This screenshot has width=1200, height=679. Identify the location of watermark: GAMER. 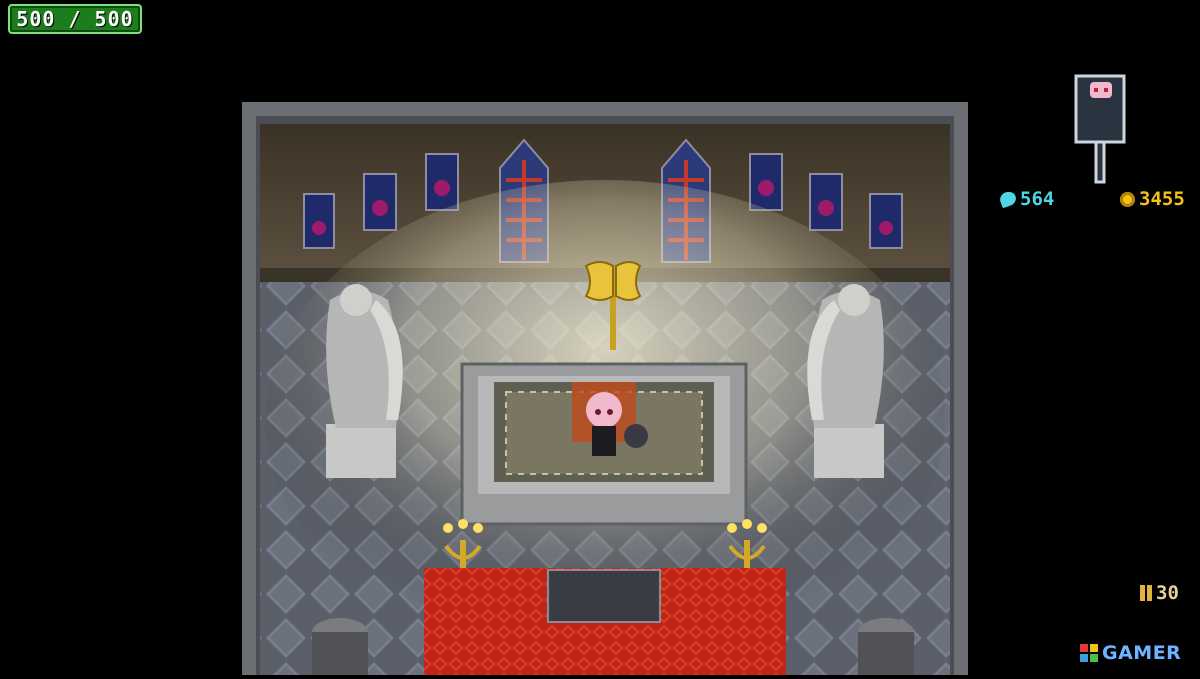
(1130, 653).